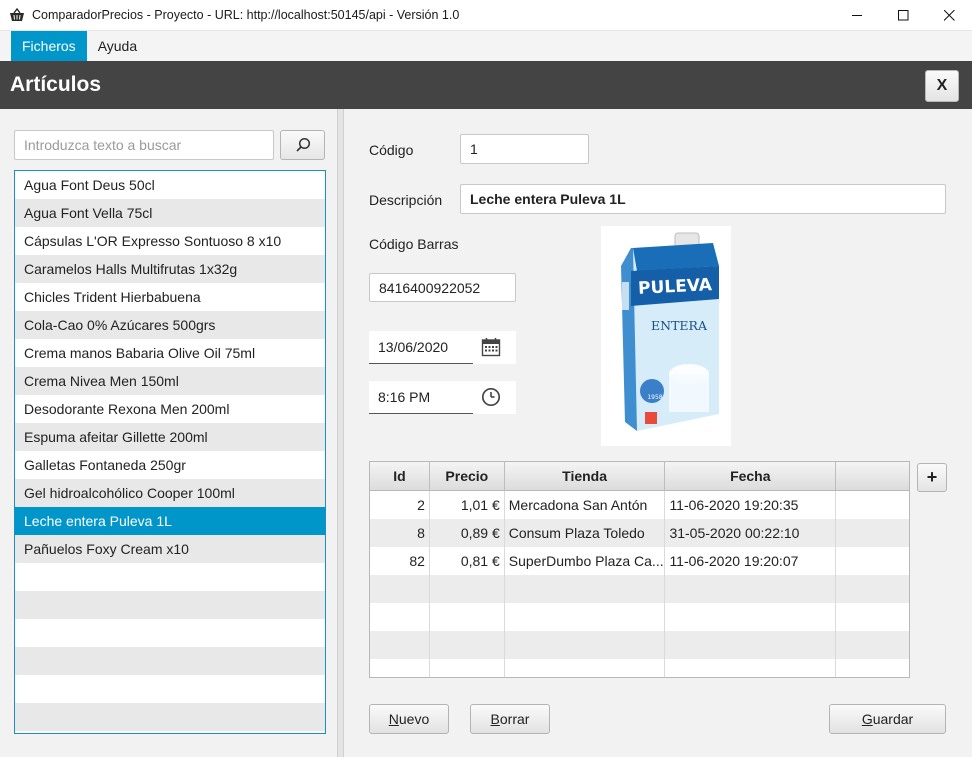 This screenshot has width=972, height=757. What do you see at coordinates (585, 533) in the screenshot?
I see `cell-tienda: Consum Plaza Toledo` at bounding box center [585, 533].